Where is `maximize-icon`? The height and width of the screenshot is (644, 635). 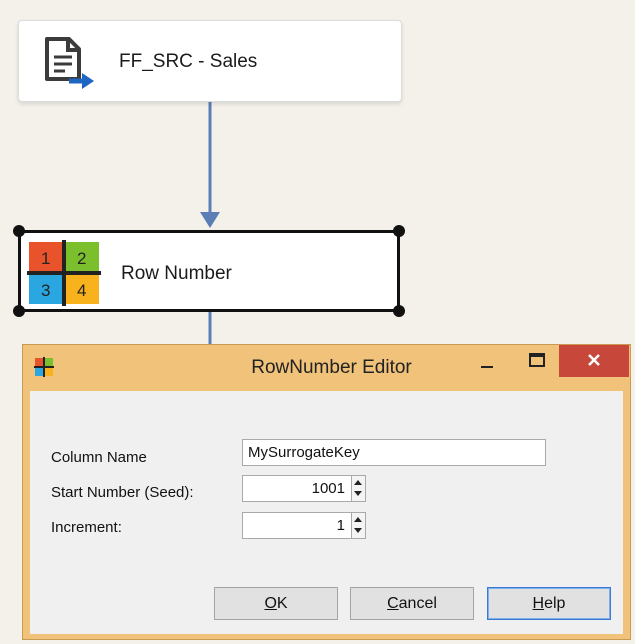 maximize-icon is located at coordinates (537, 360).